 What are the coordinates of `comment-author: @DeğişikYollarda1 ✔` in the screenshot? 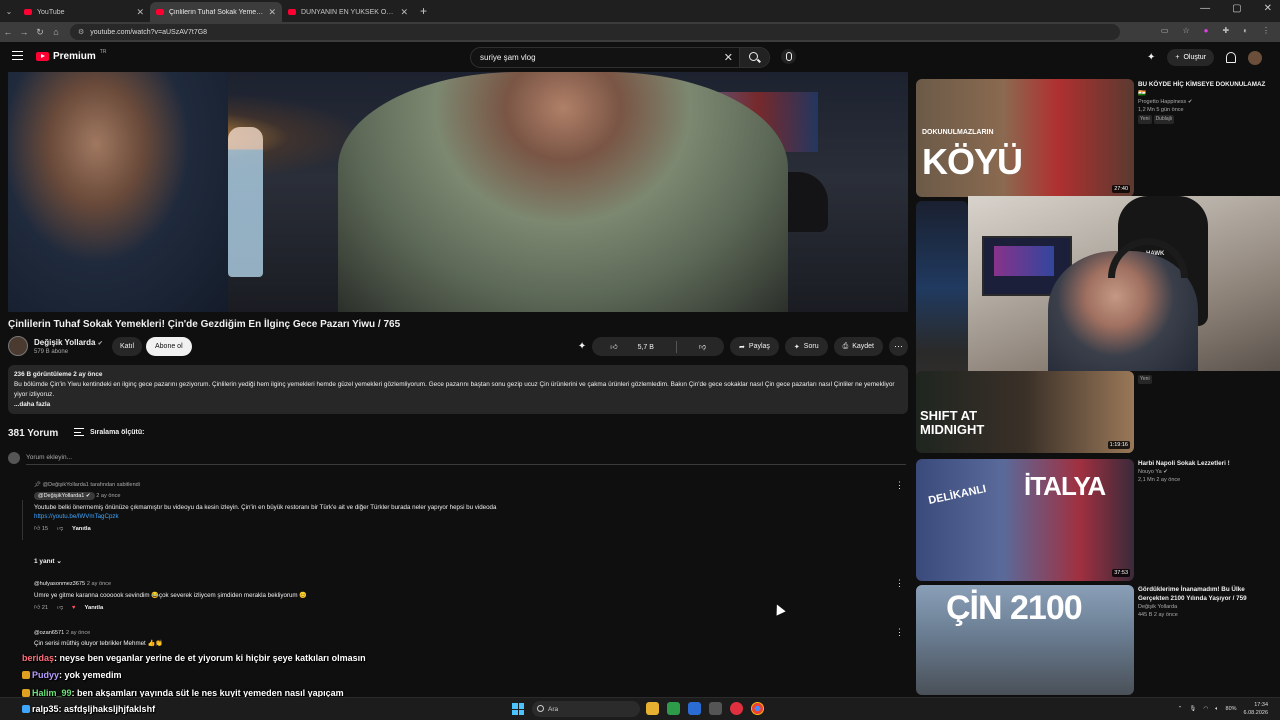 It's located at (64, 496).